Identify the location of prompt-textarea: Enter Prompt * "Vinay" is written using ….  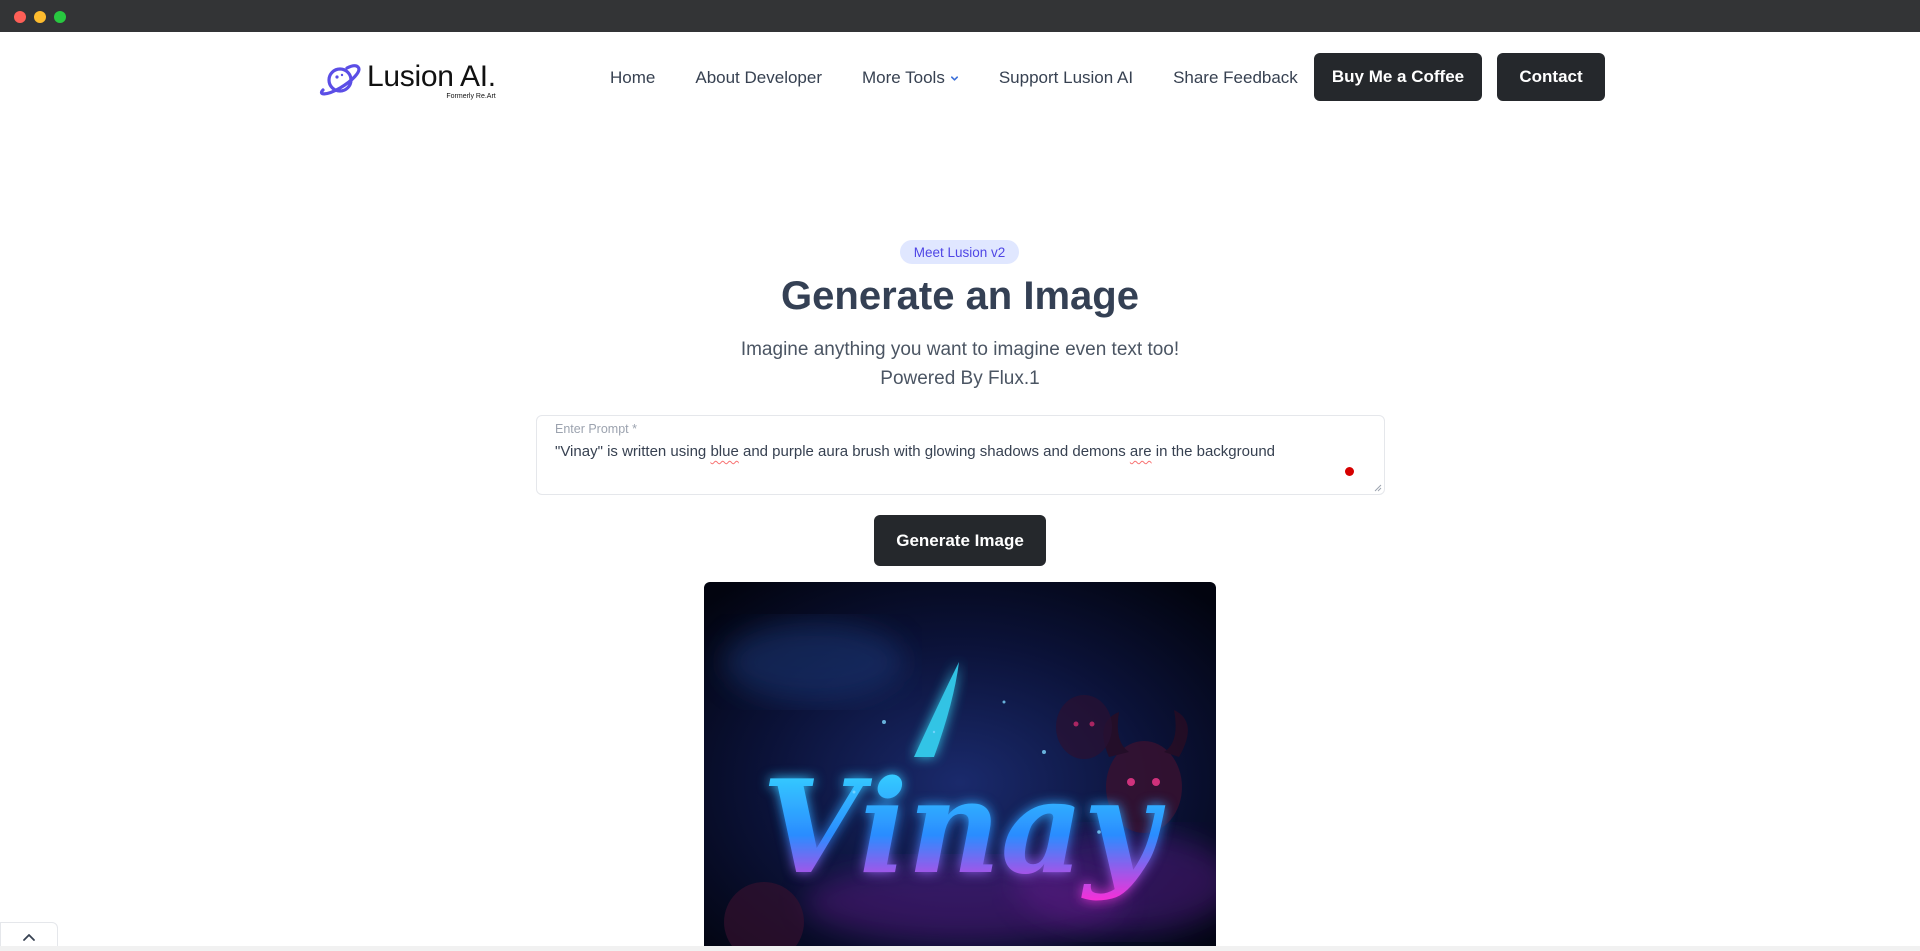
(960, 455).